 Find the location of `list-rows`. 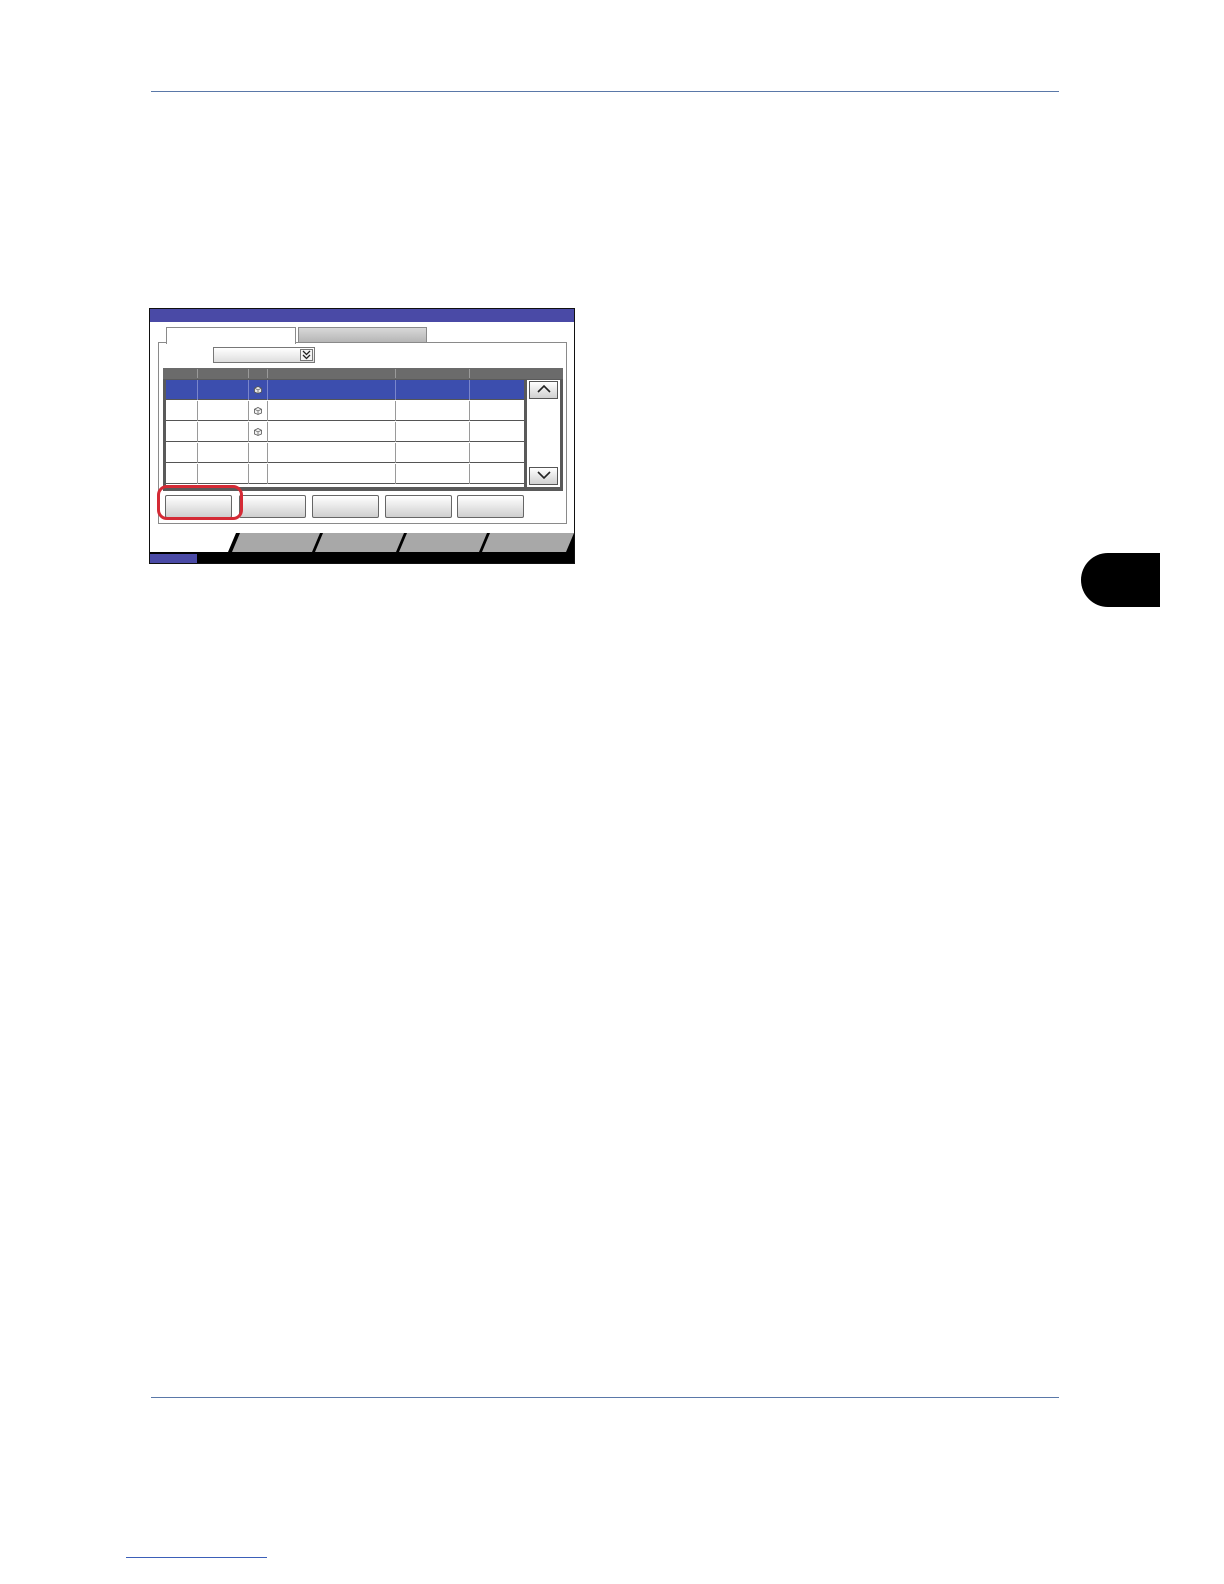

list-rows is located at coordinates (345, 433).